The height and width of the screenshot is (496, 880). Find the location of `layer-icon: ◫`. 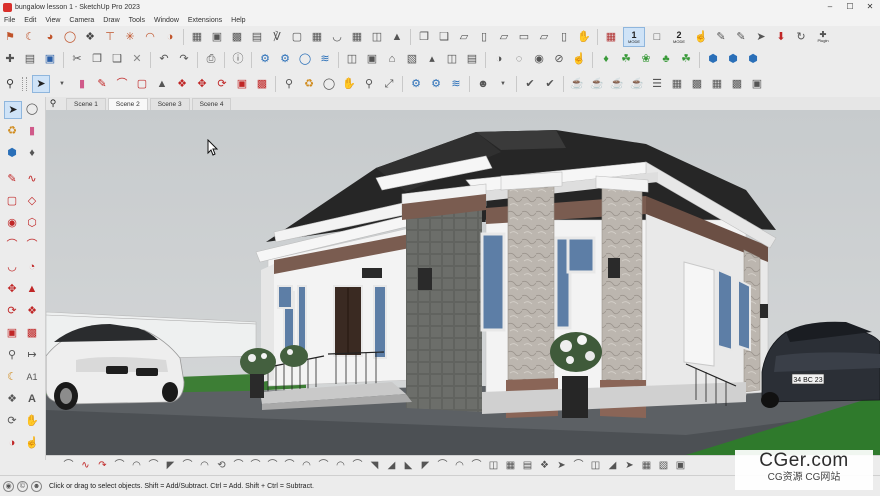

layer-icon: ◫ is located at coordinates (452, 60).